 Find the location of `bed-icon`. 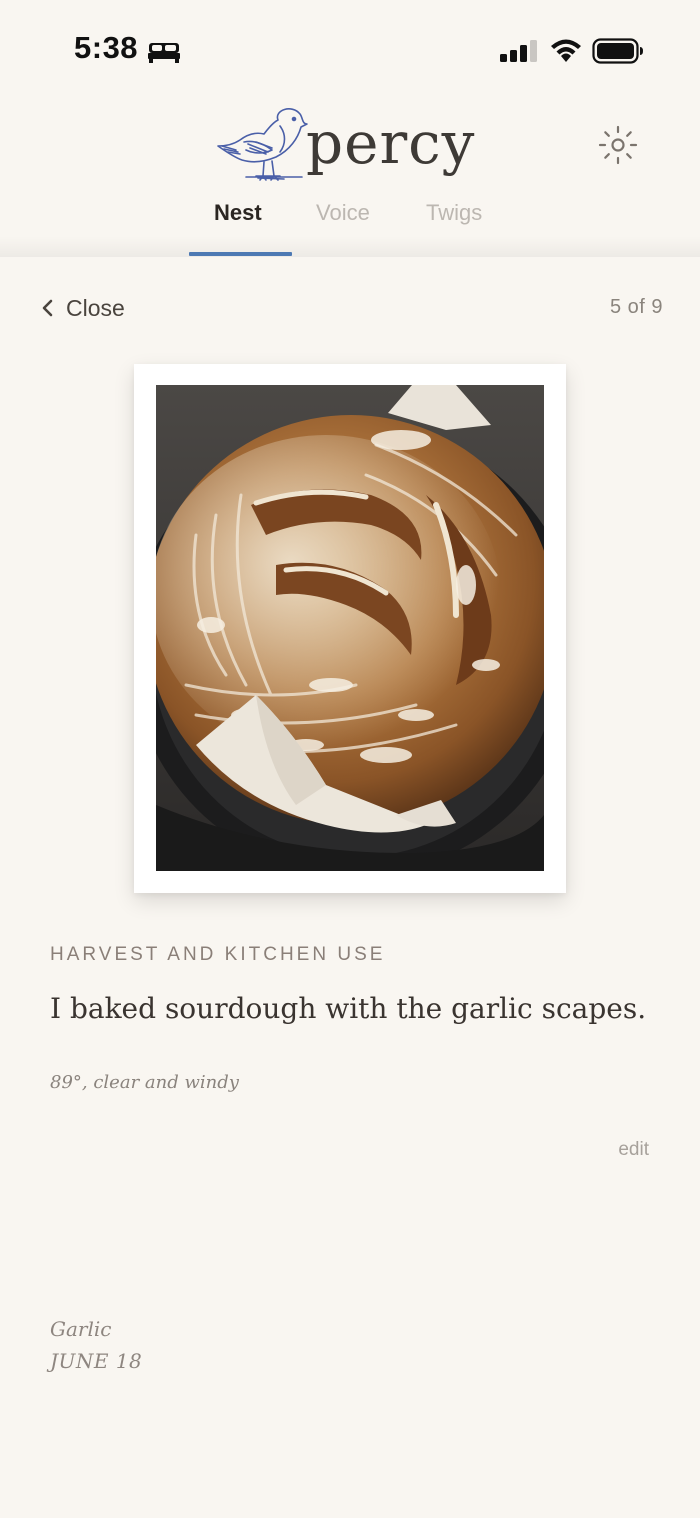

bed-icon is located at coordinates (164, 53).